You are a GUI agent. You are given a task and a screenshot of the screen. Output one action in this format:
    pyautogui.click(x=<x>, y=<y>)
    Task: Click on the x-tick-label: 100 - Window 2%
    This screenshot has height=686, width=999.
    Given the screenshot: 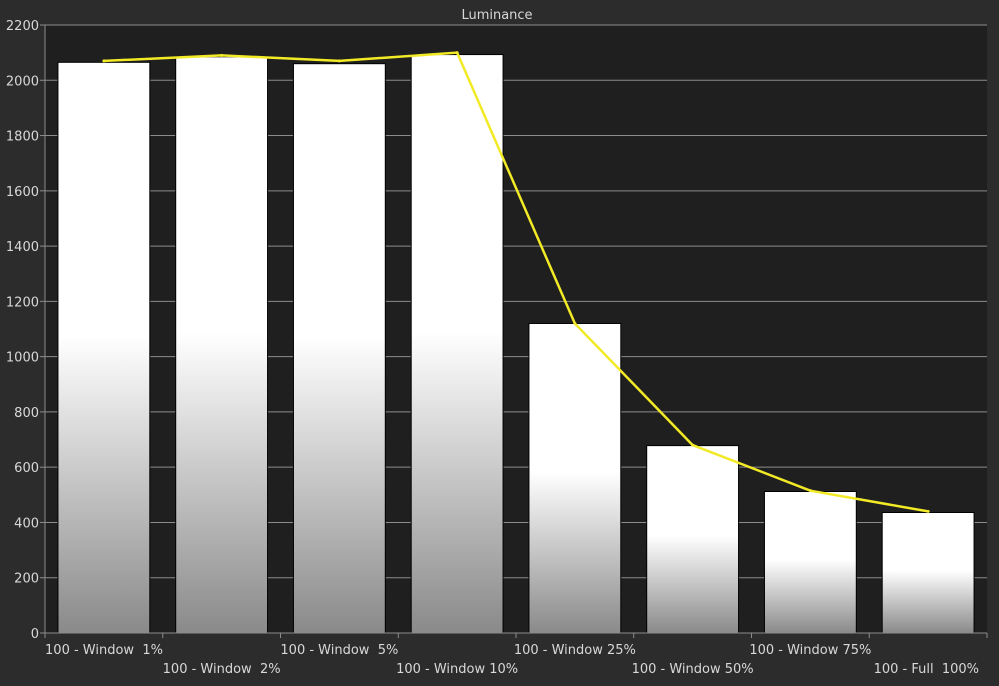 What is the action you would take?
    pyautogui.click(x=222, y=669)
    